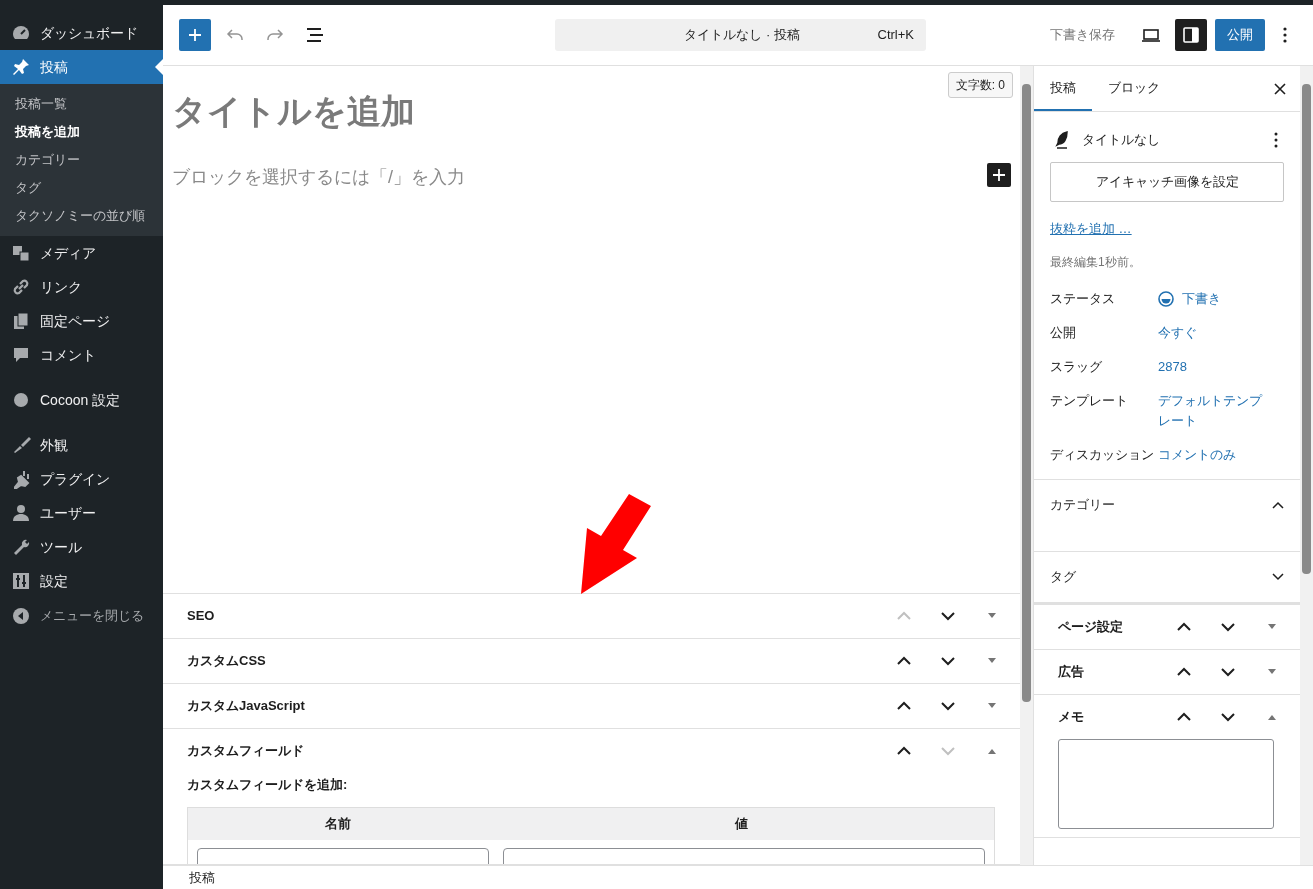 This screenshot has width=1313, height=889. Describe the element at coordinates (81, 547) in the screenshot. I see `menu-item: ツール` at that location.